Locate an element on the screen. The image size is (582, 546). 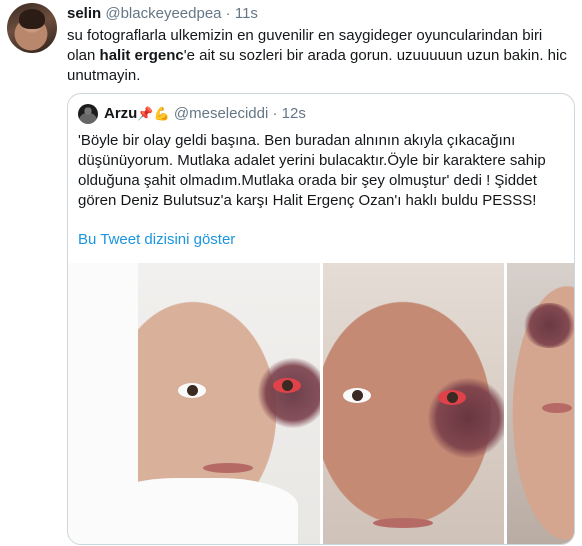
towel-bottom-shape is located at coordinates (198, 511).